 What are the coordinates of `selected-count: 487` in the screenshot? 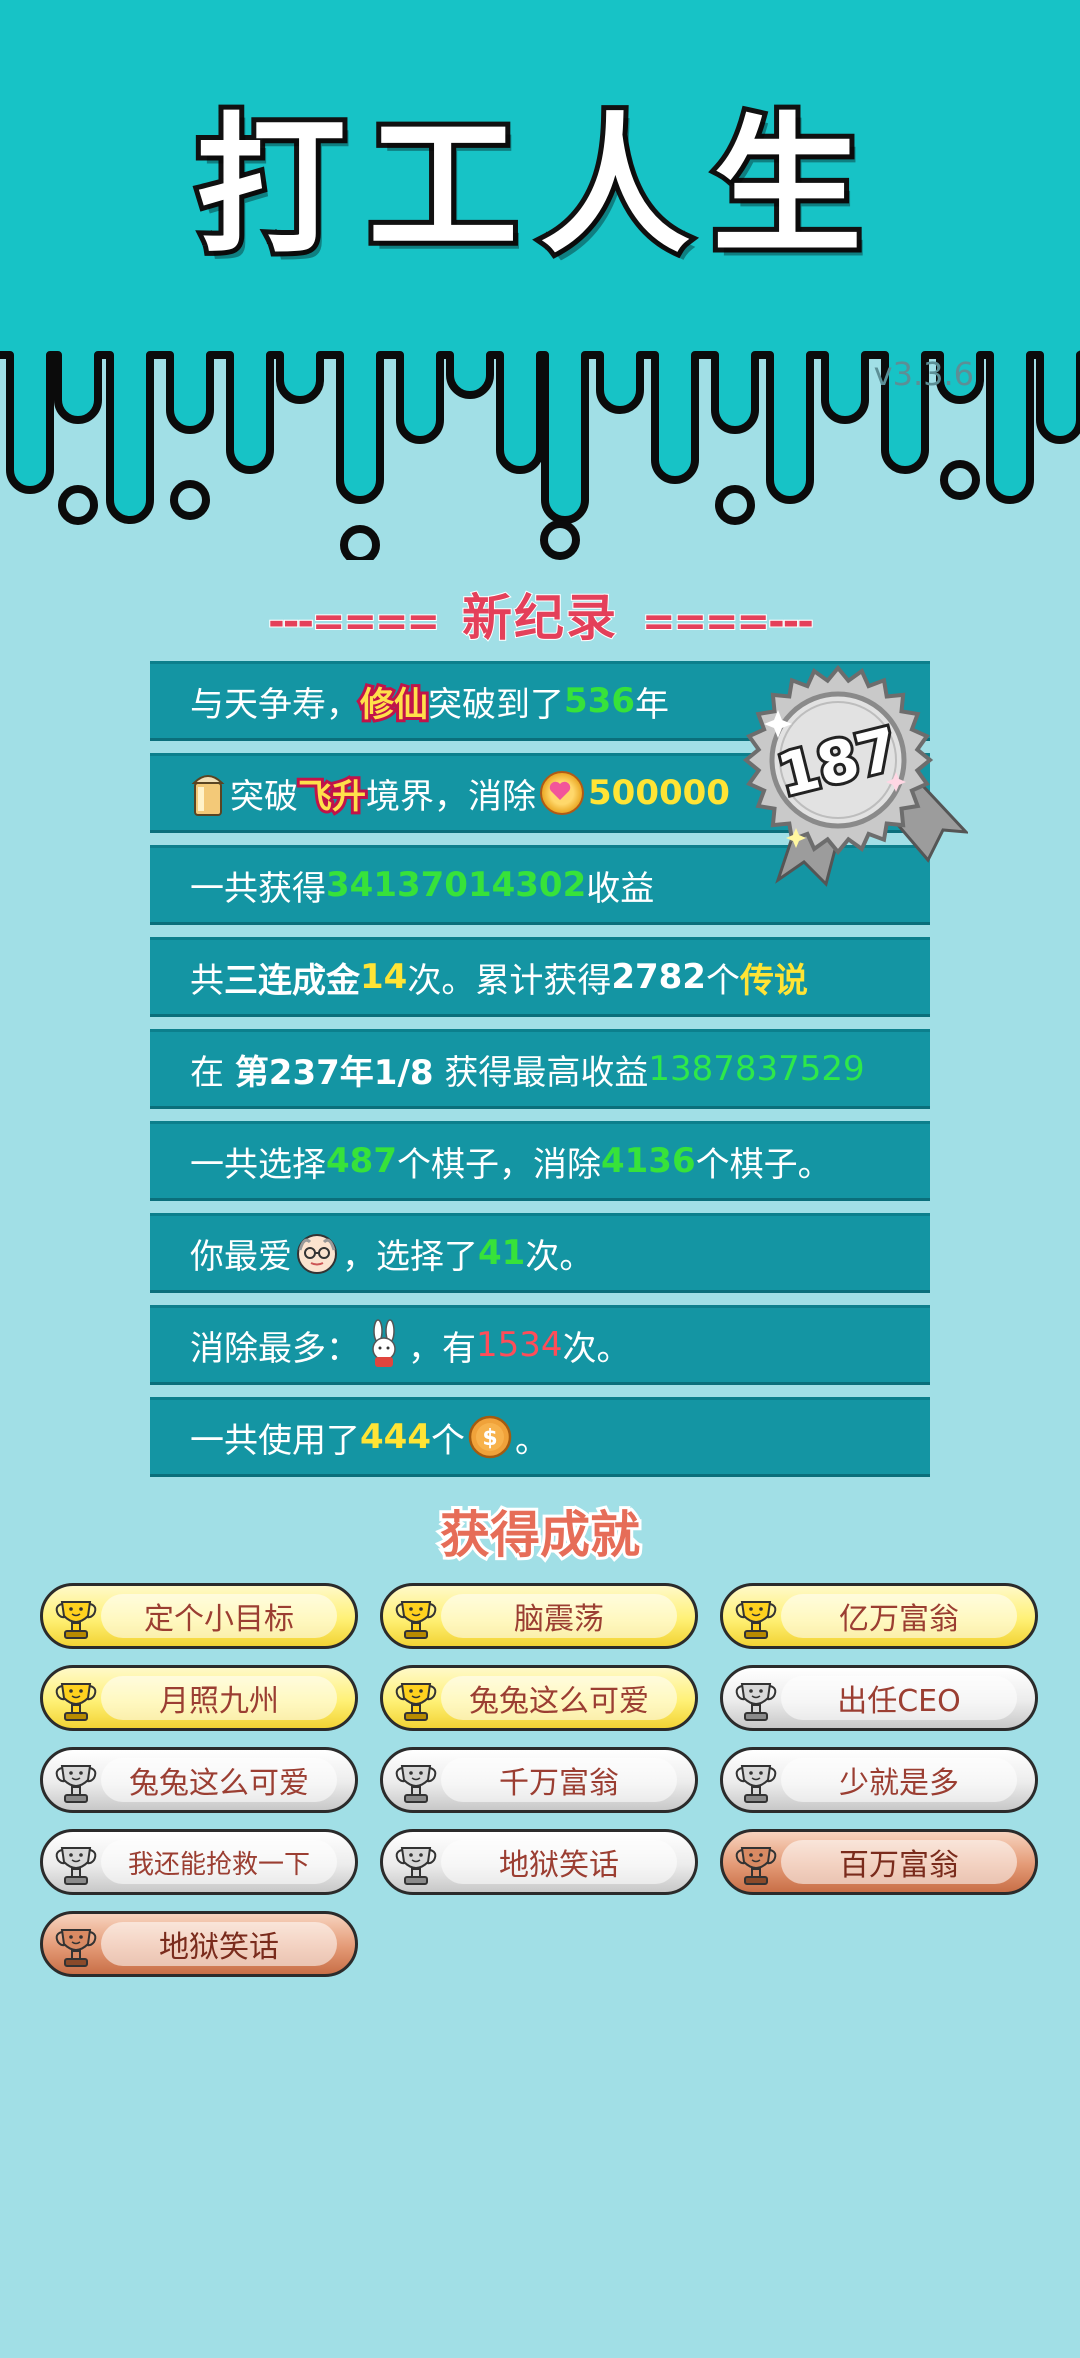 It's located at (361, 1161).